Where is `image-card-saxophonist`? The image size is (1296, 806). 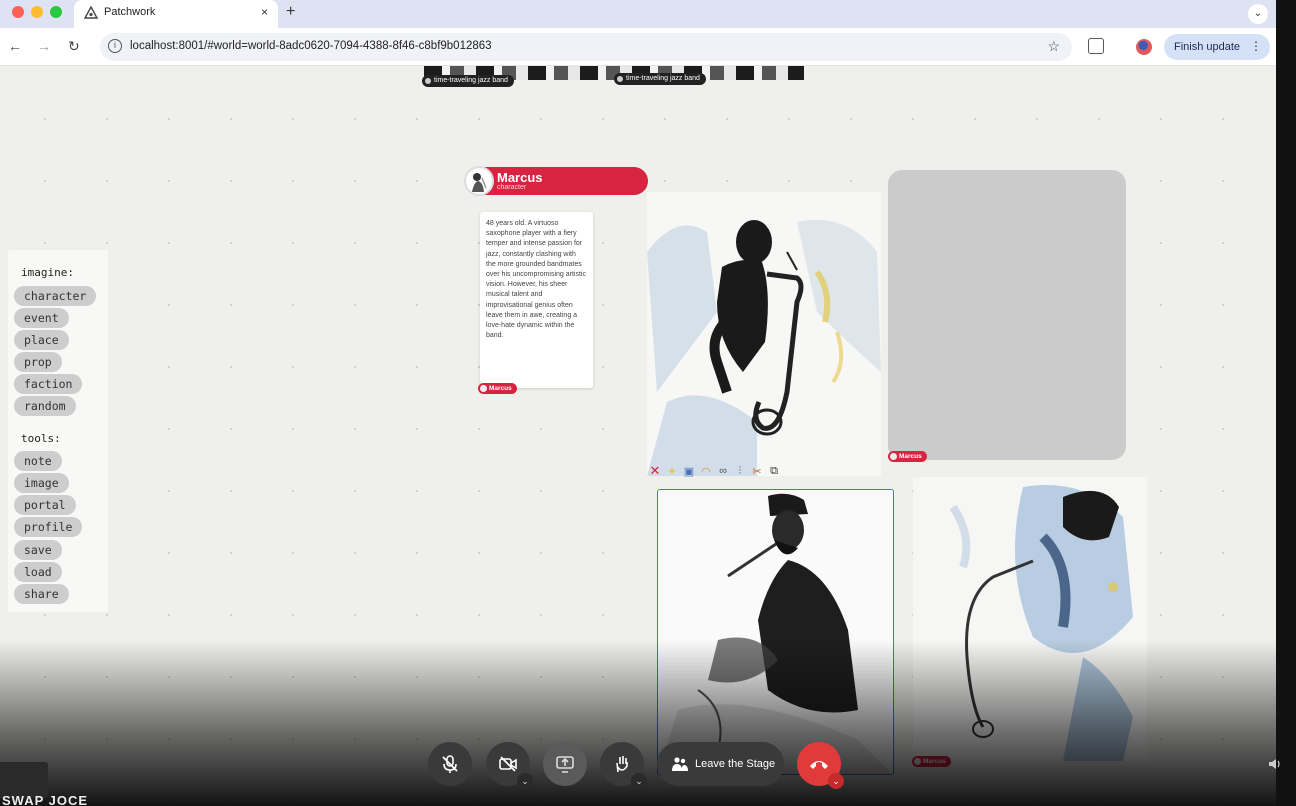 image-card-saxophonist is located at coordinates (764, 334).